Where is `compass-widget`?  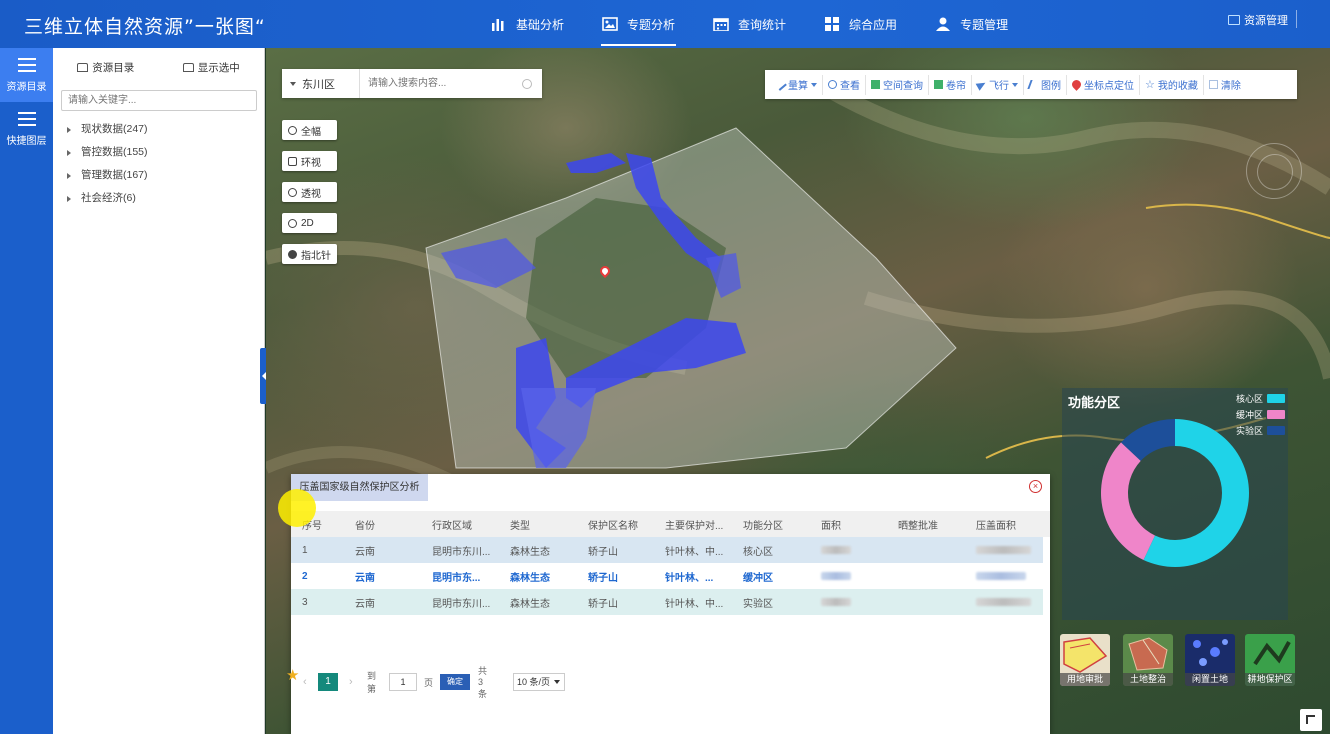 compass-widget is located at coordinates (1274, 171).